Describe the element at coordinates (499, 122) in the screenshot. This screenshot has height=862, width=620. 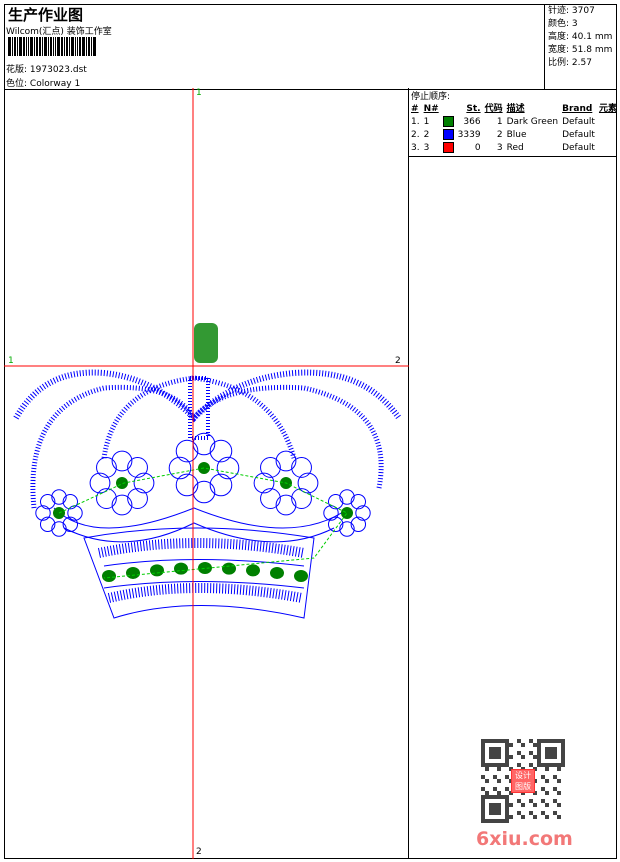
I see `row-code: 1` at that location.